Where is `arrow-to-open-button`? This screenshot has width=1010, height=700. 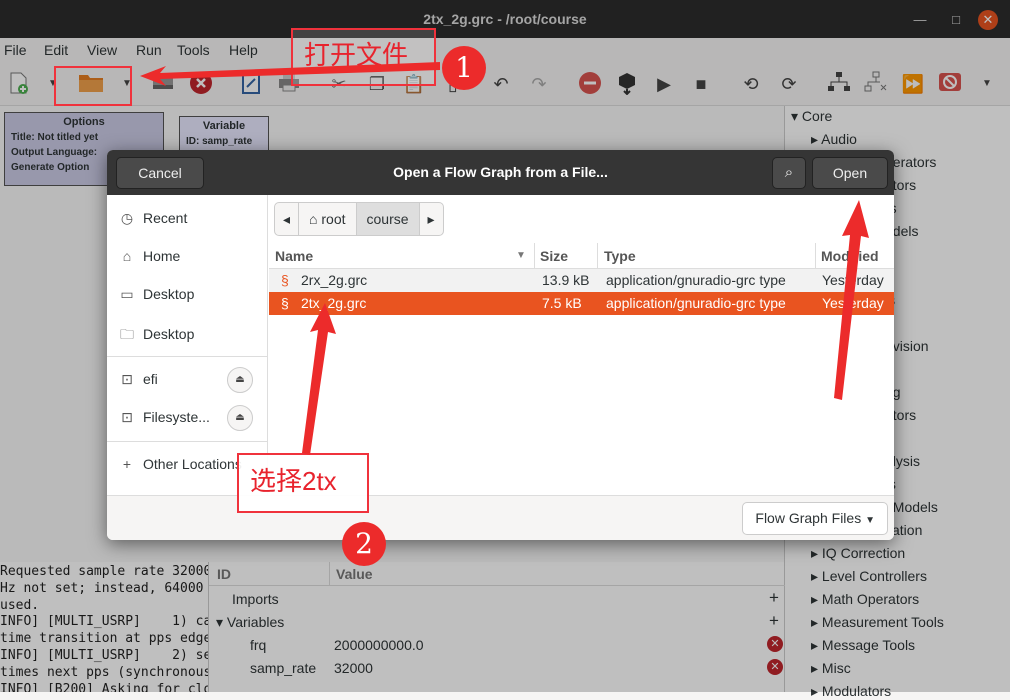
arrow-to-open-button is located at coordinates (851, 300).